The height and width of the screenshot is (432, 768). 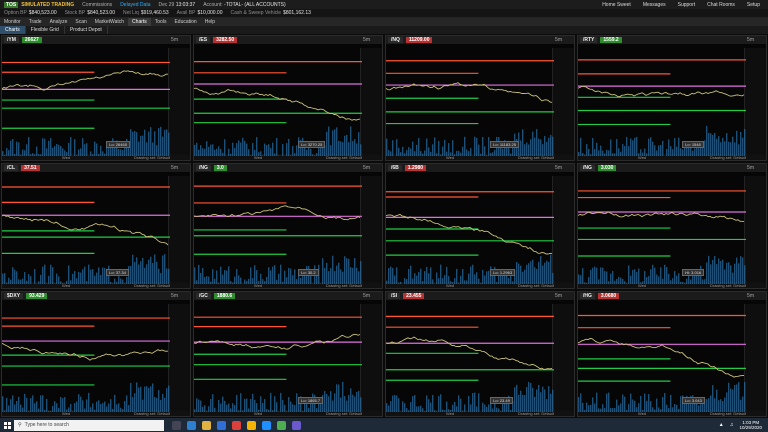 I want to click on windows-start-button, so click(x=7, y=425).